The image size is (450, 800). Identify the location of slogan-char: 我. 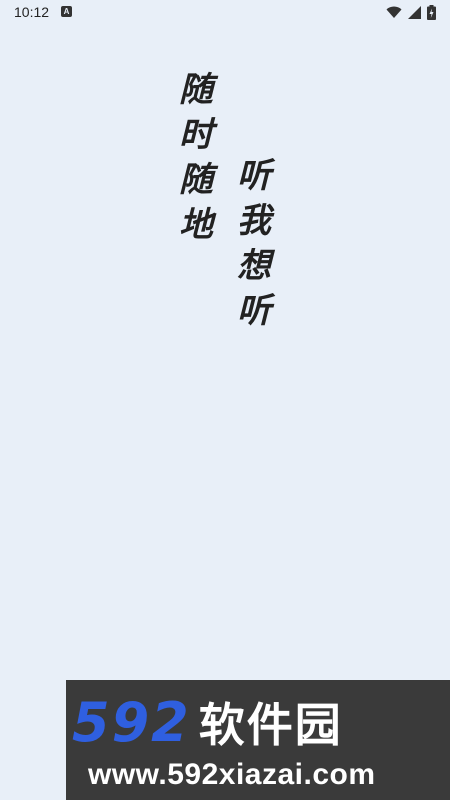
(254, 221).